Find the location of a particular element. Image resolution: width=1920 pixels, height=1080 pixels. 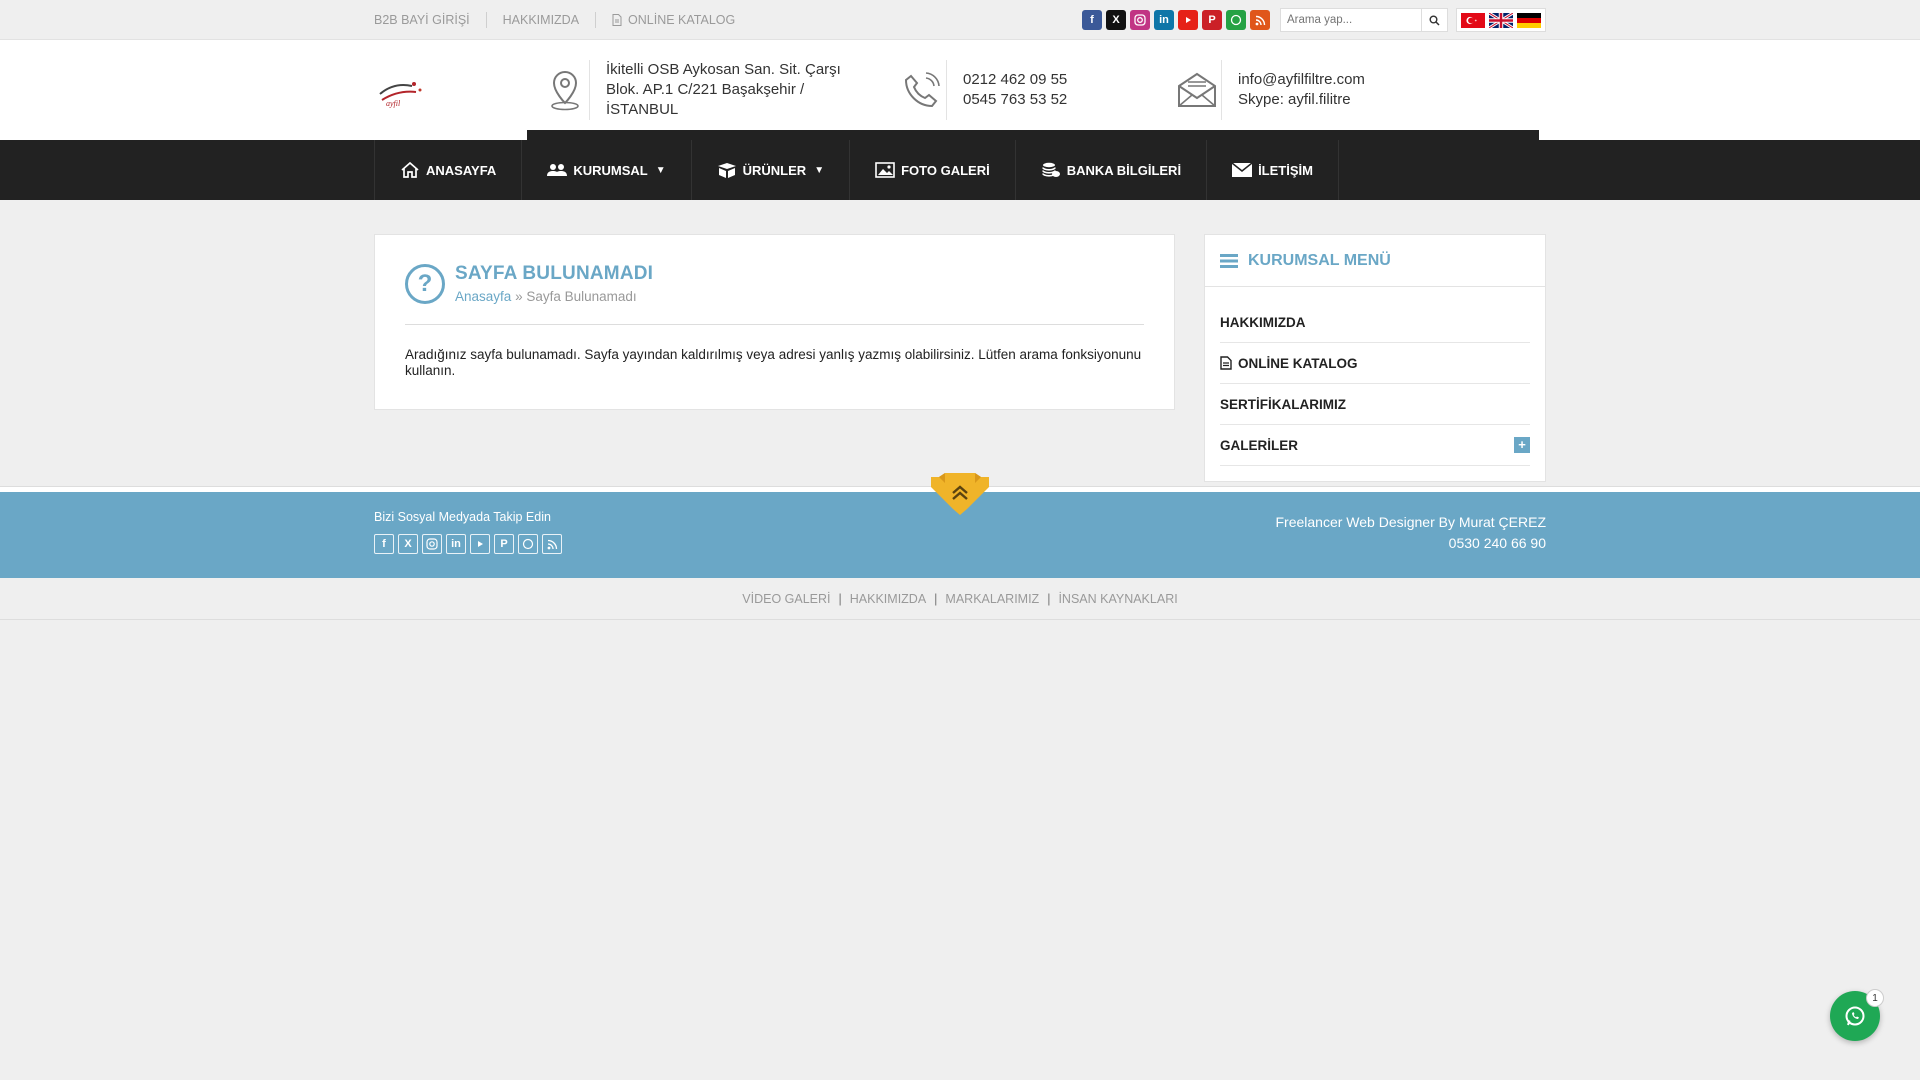

search-box is located at coordinates (1364, 20).